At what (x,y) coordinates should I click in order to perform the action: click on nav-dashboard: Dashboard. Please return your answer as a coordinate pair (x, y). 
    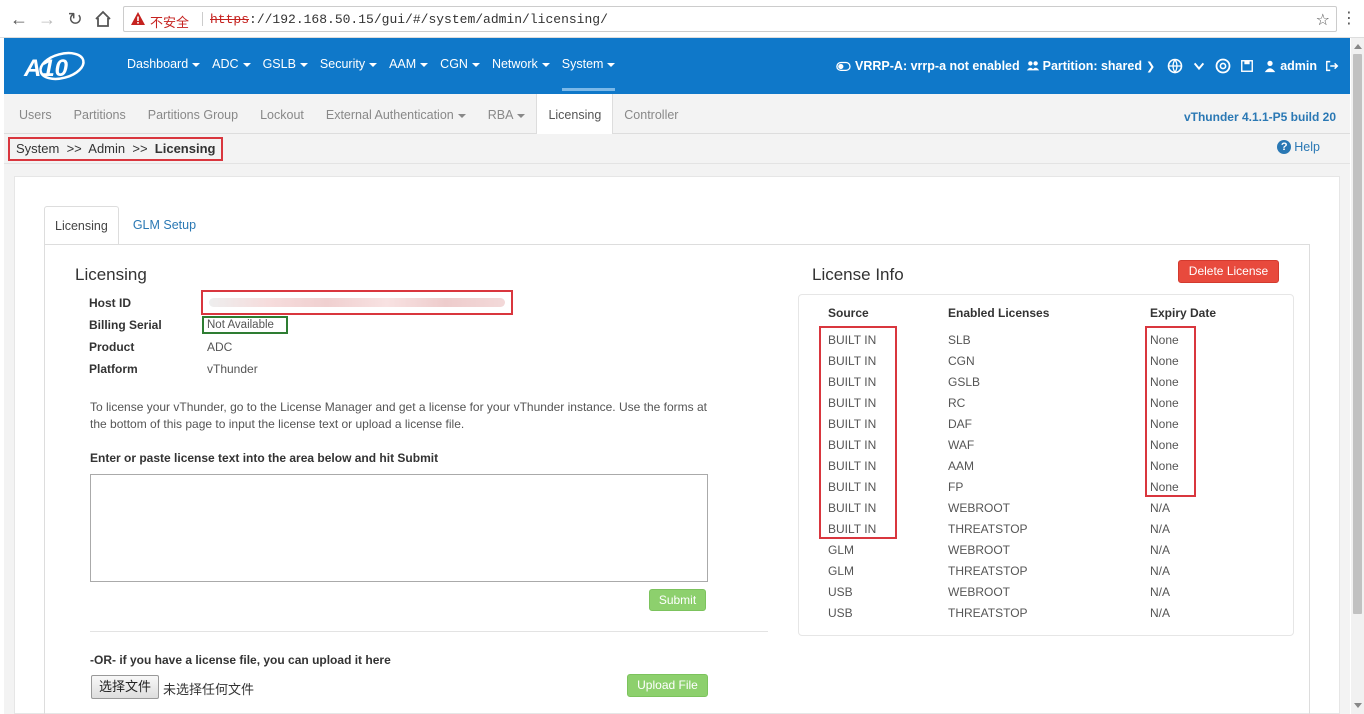
    Looking at the image, I should click on (163, 66).